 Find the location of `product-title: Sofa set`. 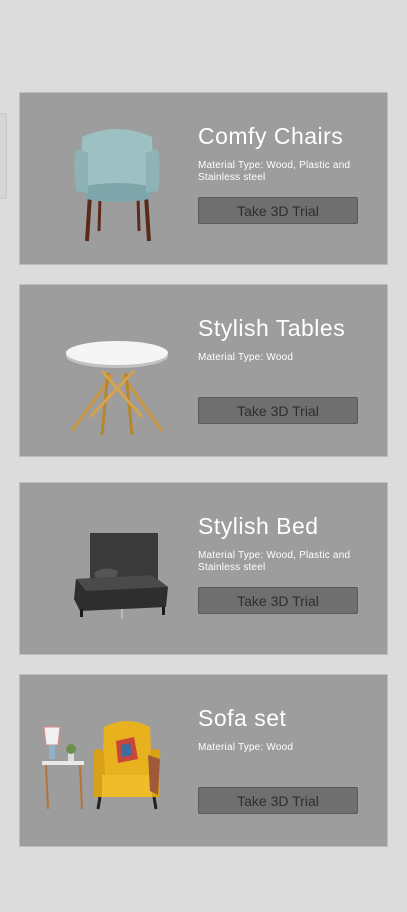

product-title: Sofa set is located at coordinates (242, 718).